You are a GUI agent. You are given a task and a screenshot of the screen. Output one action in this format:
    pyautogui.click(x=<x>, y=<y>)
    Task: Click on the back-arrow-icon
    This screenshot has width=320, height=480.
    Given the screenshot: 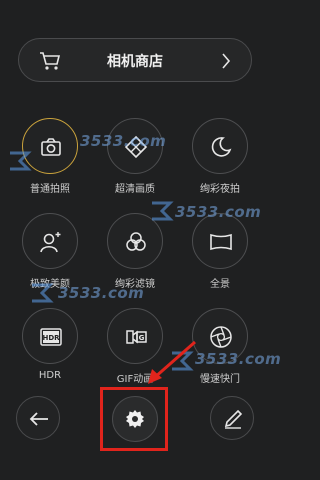 What is the action you would take?
    pyautogui.click(x=38, y=419)
    